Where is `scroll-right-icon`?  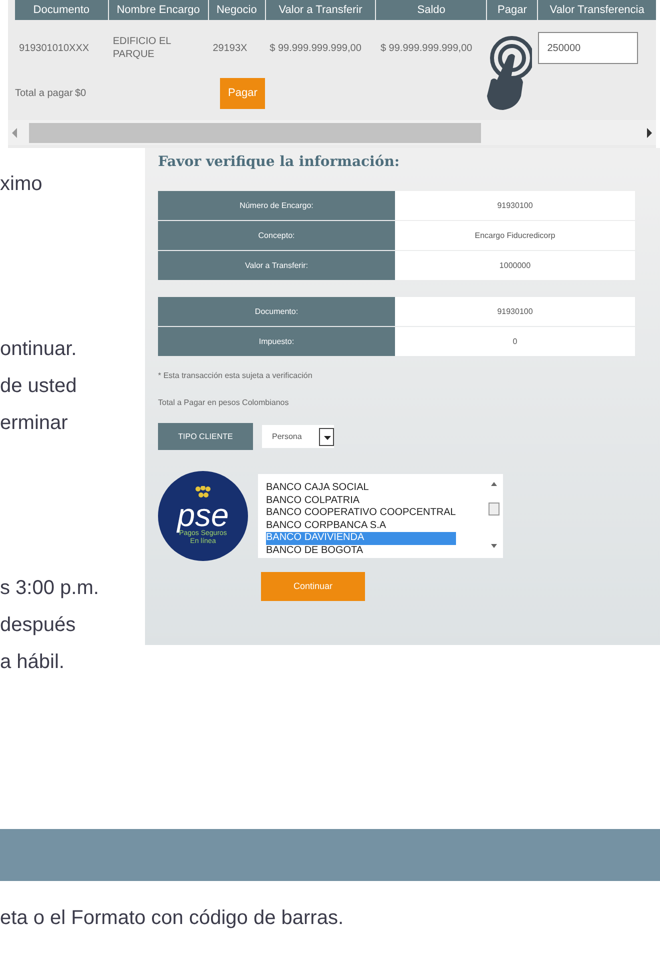
scroll-right-icon is located at coordinates (649, 133).